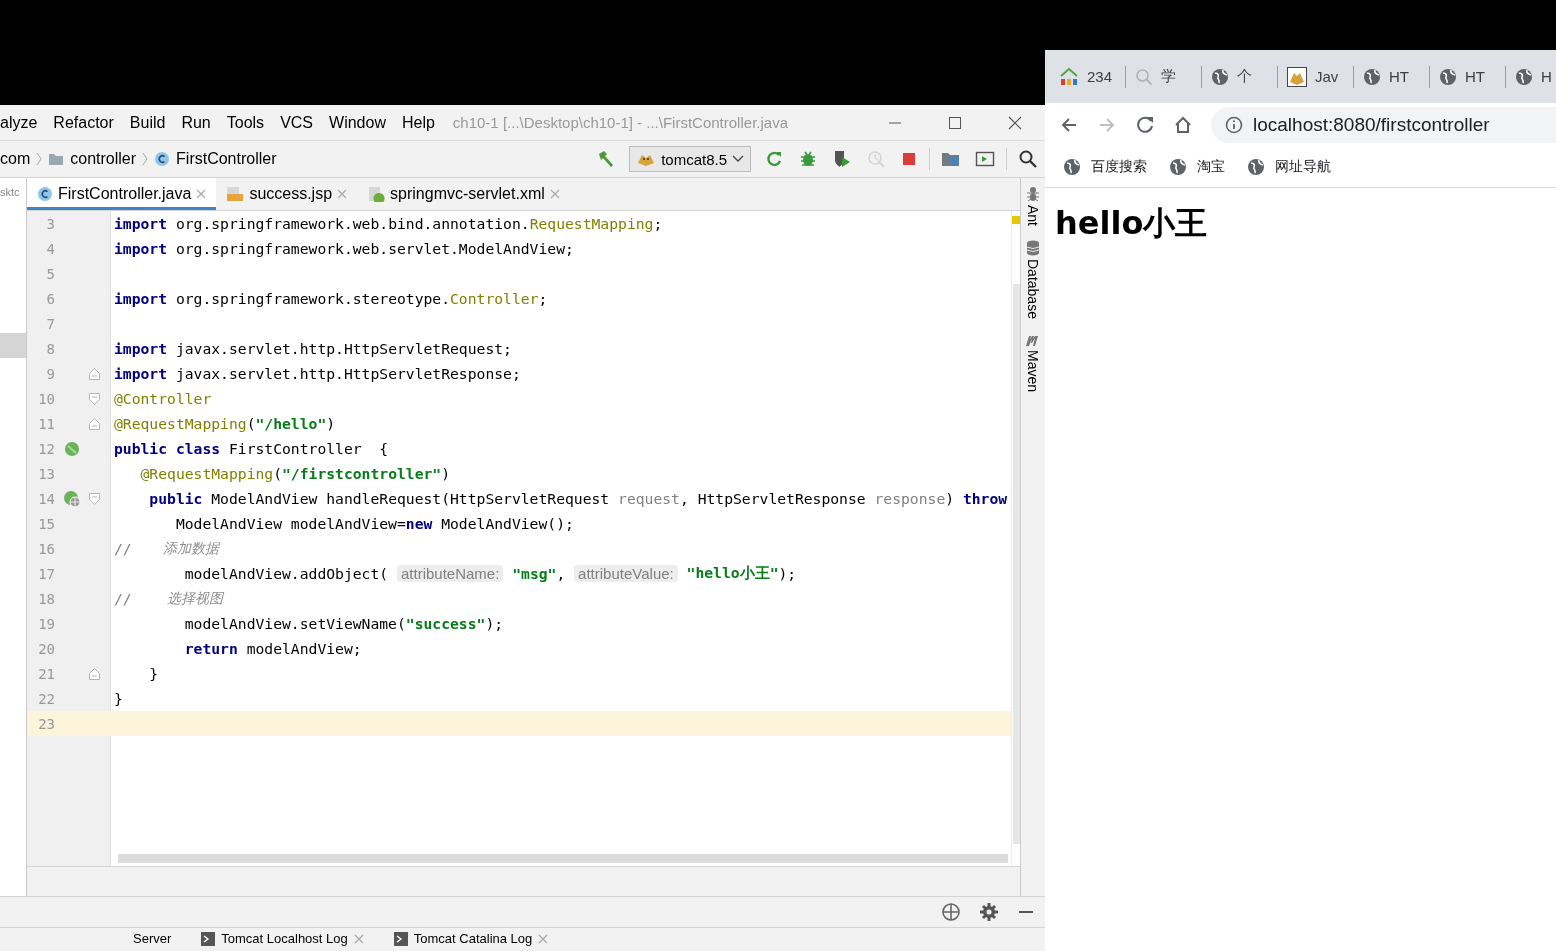 This screenshot has width=1556, height=951. I want to click on stop-icon, so click(909, 159).